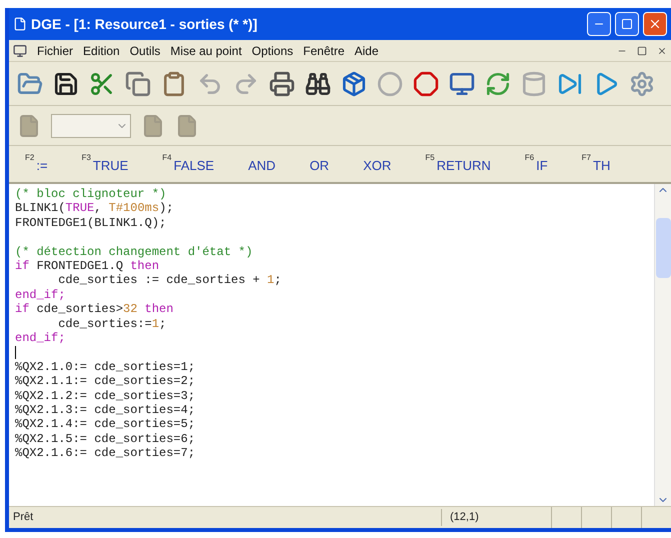 This screenshot has width=671, height=538. Describe the element at coordinates (23, 518) in the screenshot. I see `status-message: Prêt` at that location.